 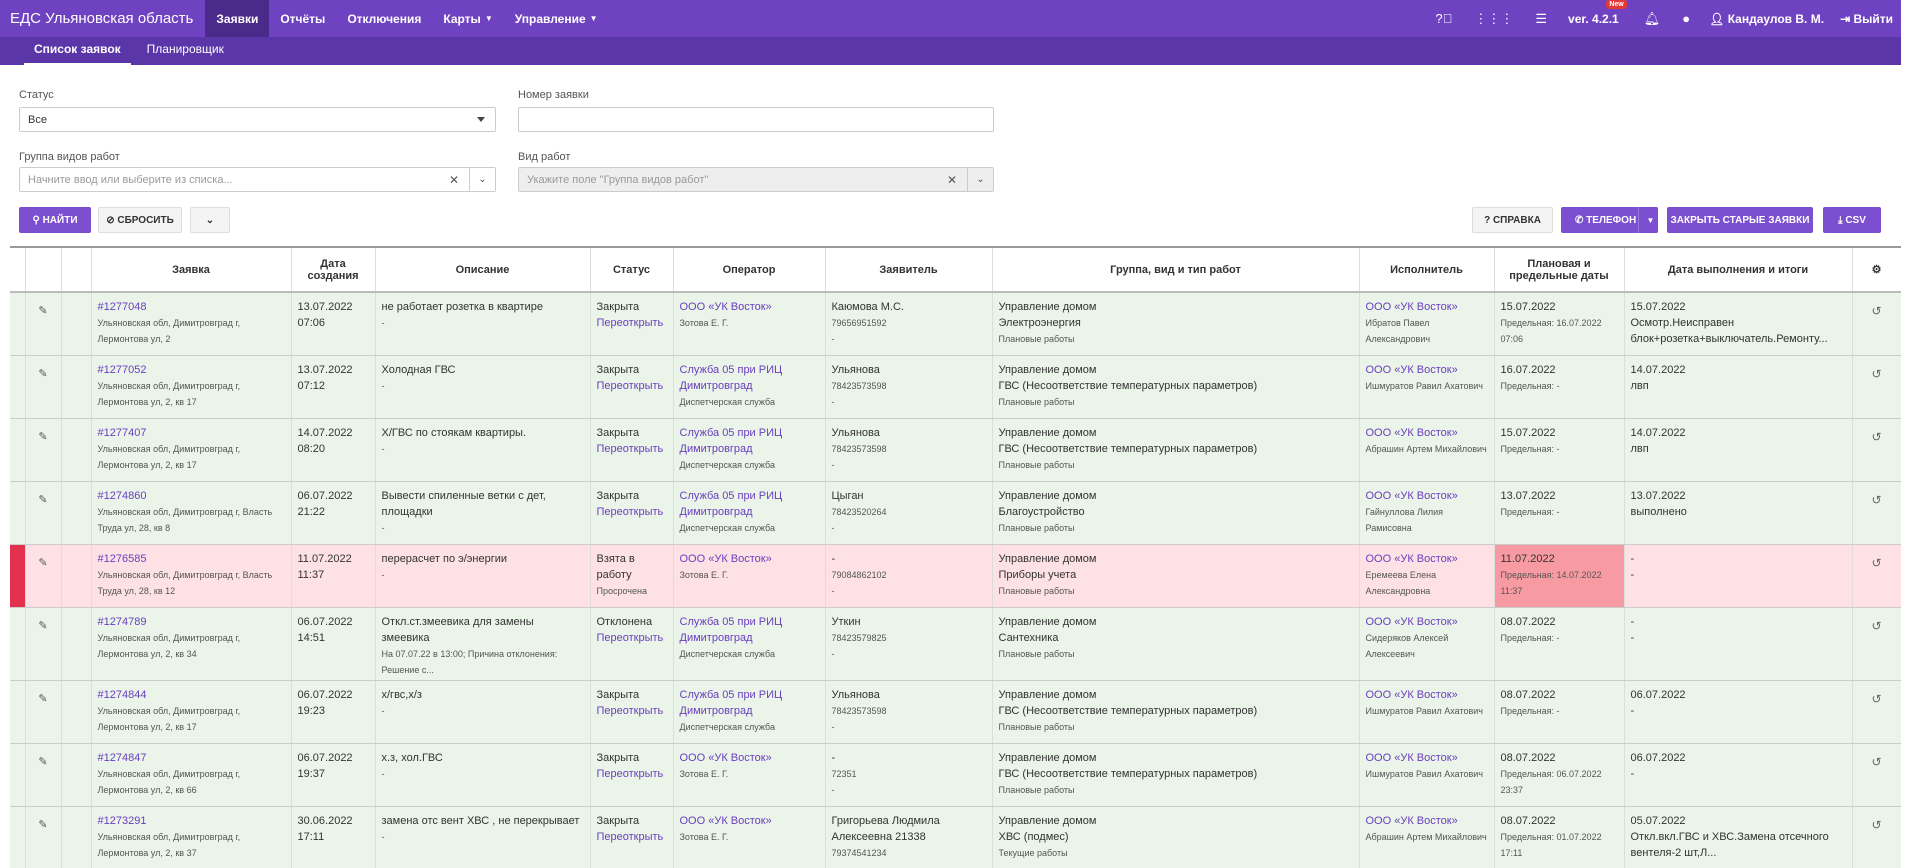 I want to click on request-link: #1277407, so click(x=122, y=433).